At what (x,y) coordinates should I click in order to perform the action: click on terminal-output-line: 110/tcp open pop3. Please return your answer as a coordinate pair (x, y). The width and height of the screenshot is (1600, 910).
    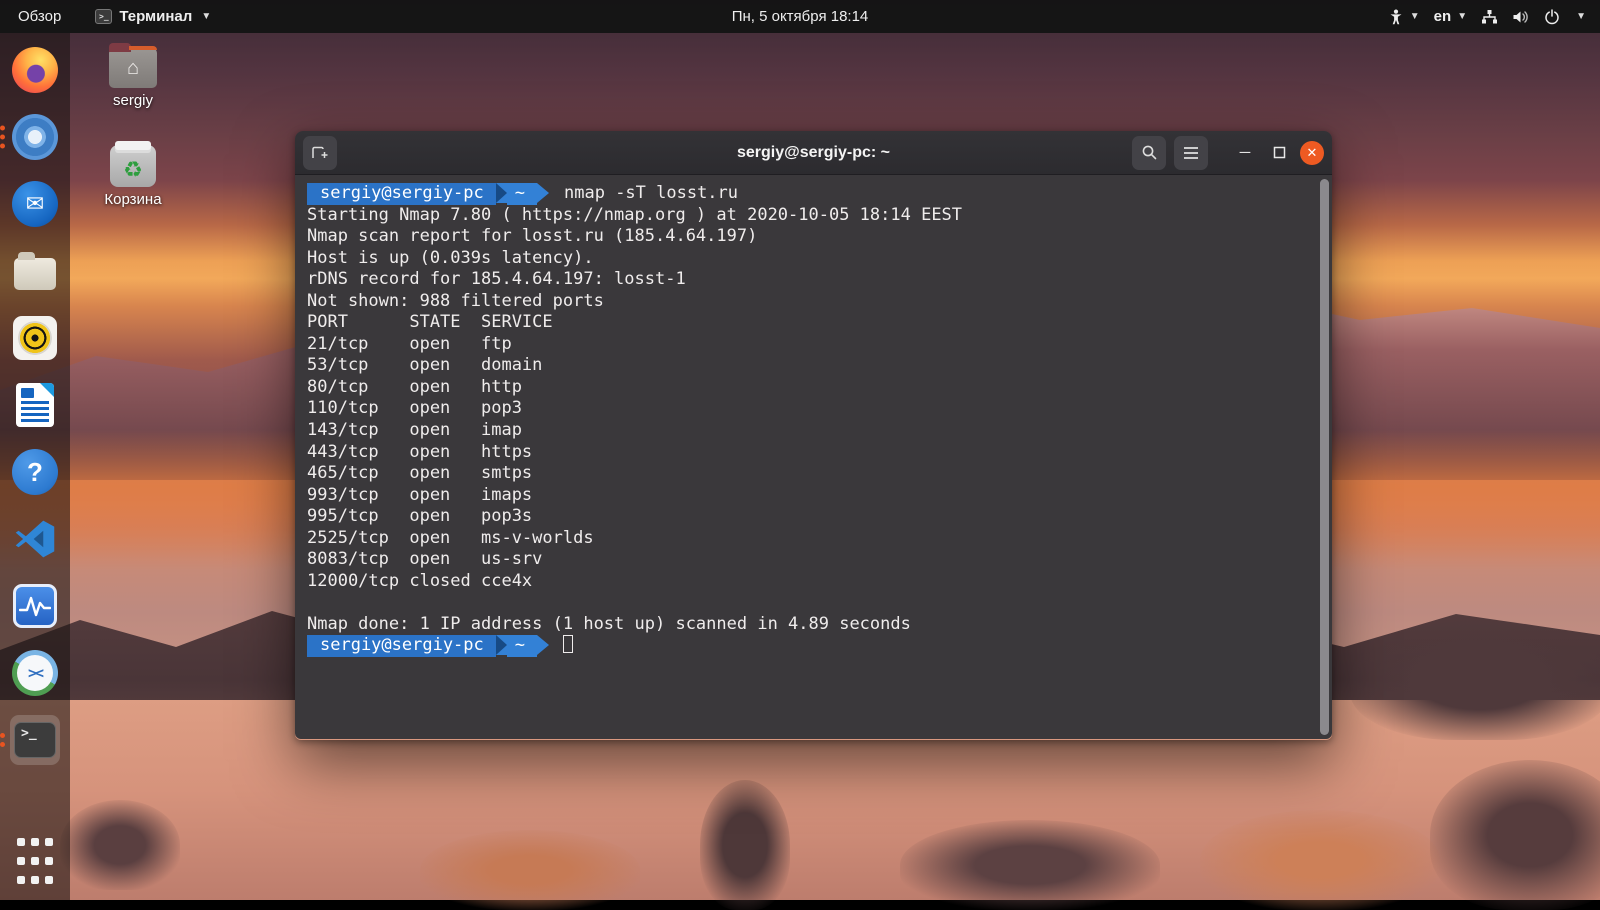
    Looking at the image, I should click on (808, 409).